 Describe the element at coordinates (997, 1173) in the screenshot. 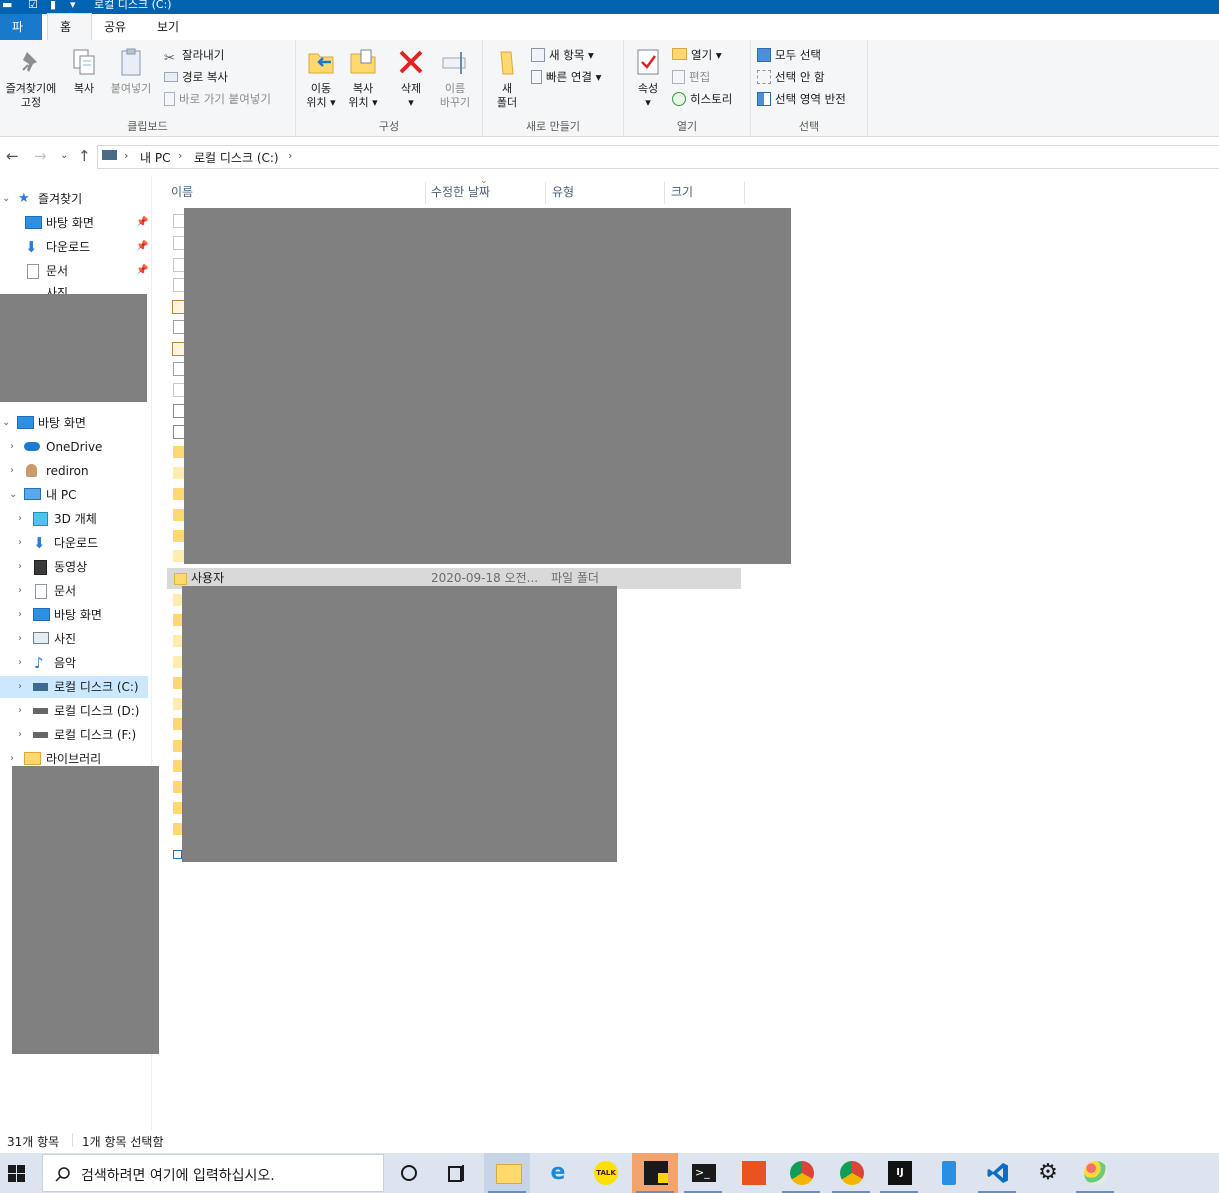

I see `taskbar-vscode` at that location.